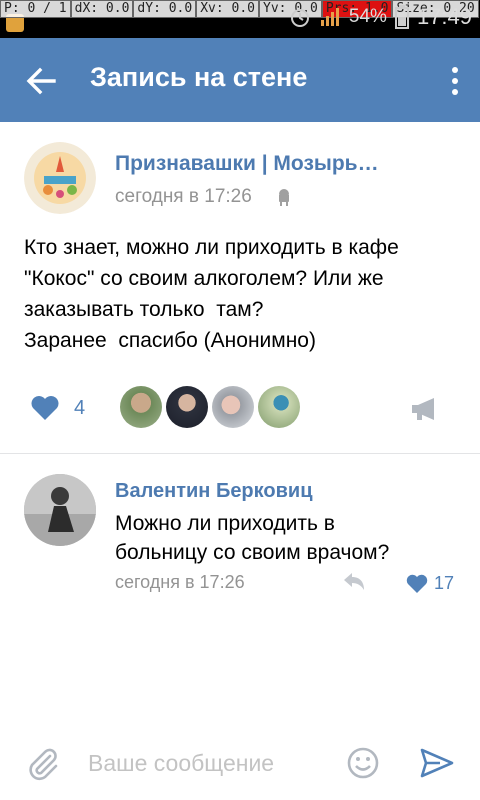 Image resolution: width=480 pixels, height=800 pixels. I want to click on post-text-line: "Кокос" со своим алкоголем? Или же, so click(204, 278).